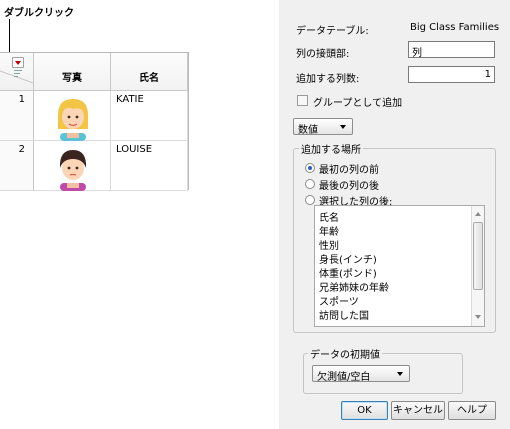 The image size is (510, 429). Describe the element at coordinates (478, 317) in the screenshot. I see `scroll-down-icon` at that location.